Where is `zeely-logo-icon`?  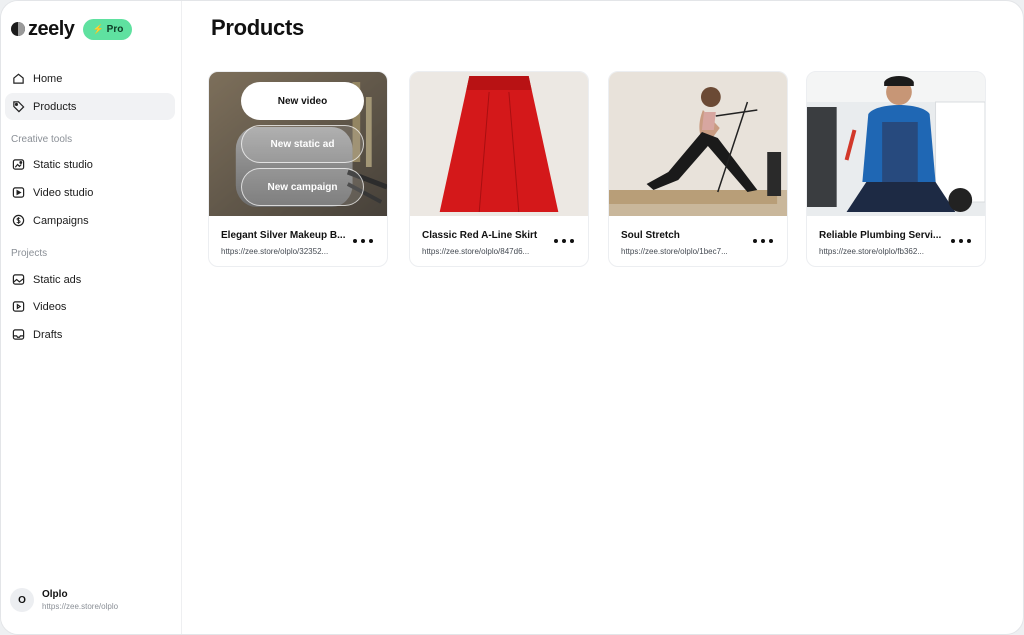
zeely-logo-icon is located at coordinates (18, 29).